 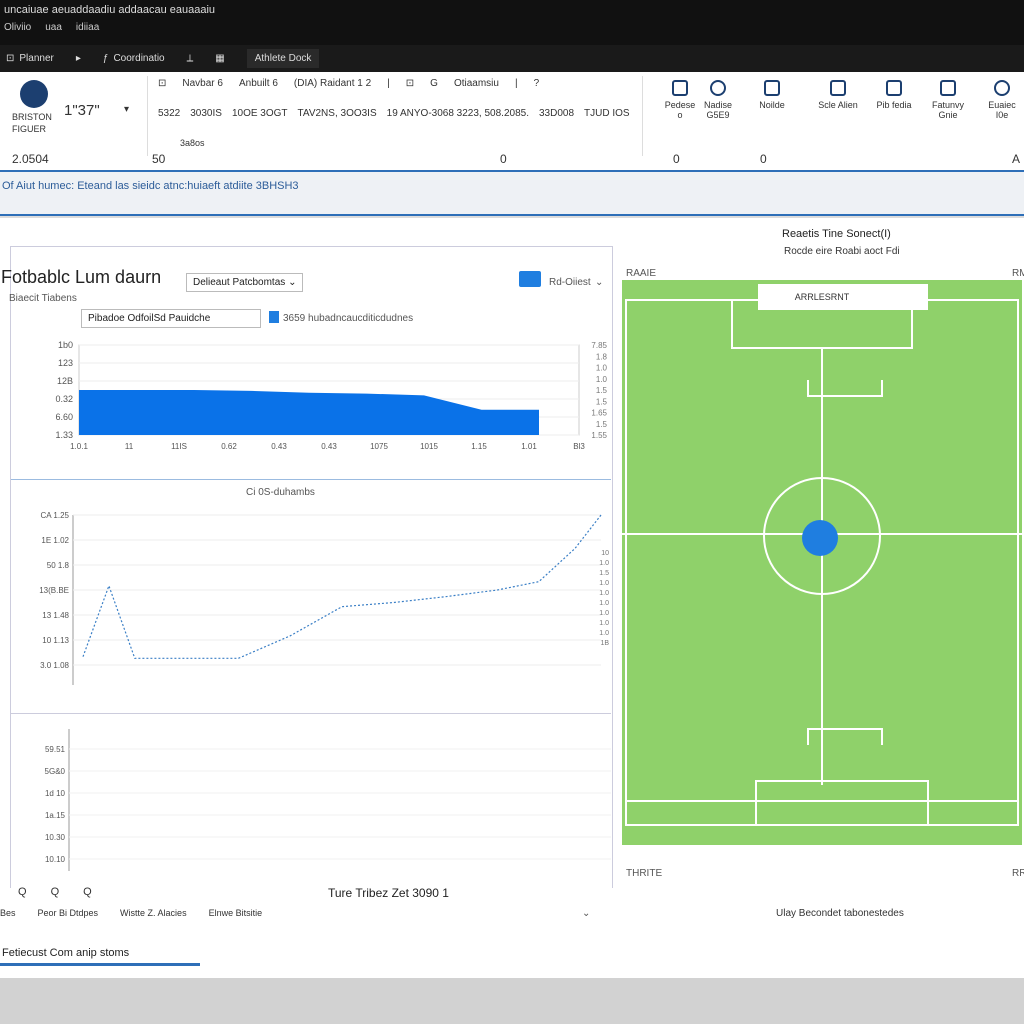 What do you see at coordinates (838, 95) in the screenshot?
I see `ribbon-button-figure: Scle Alien` at bounding box center [838, 95].